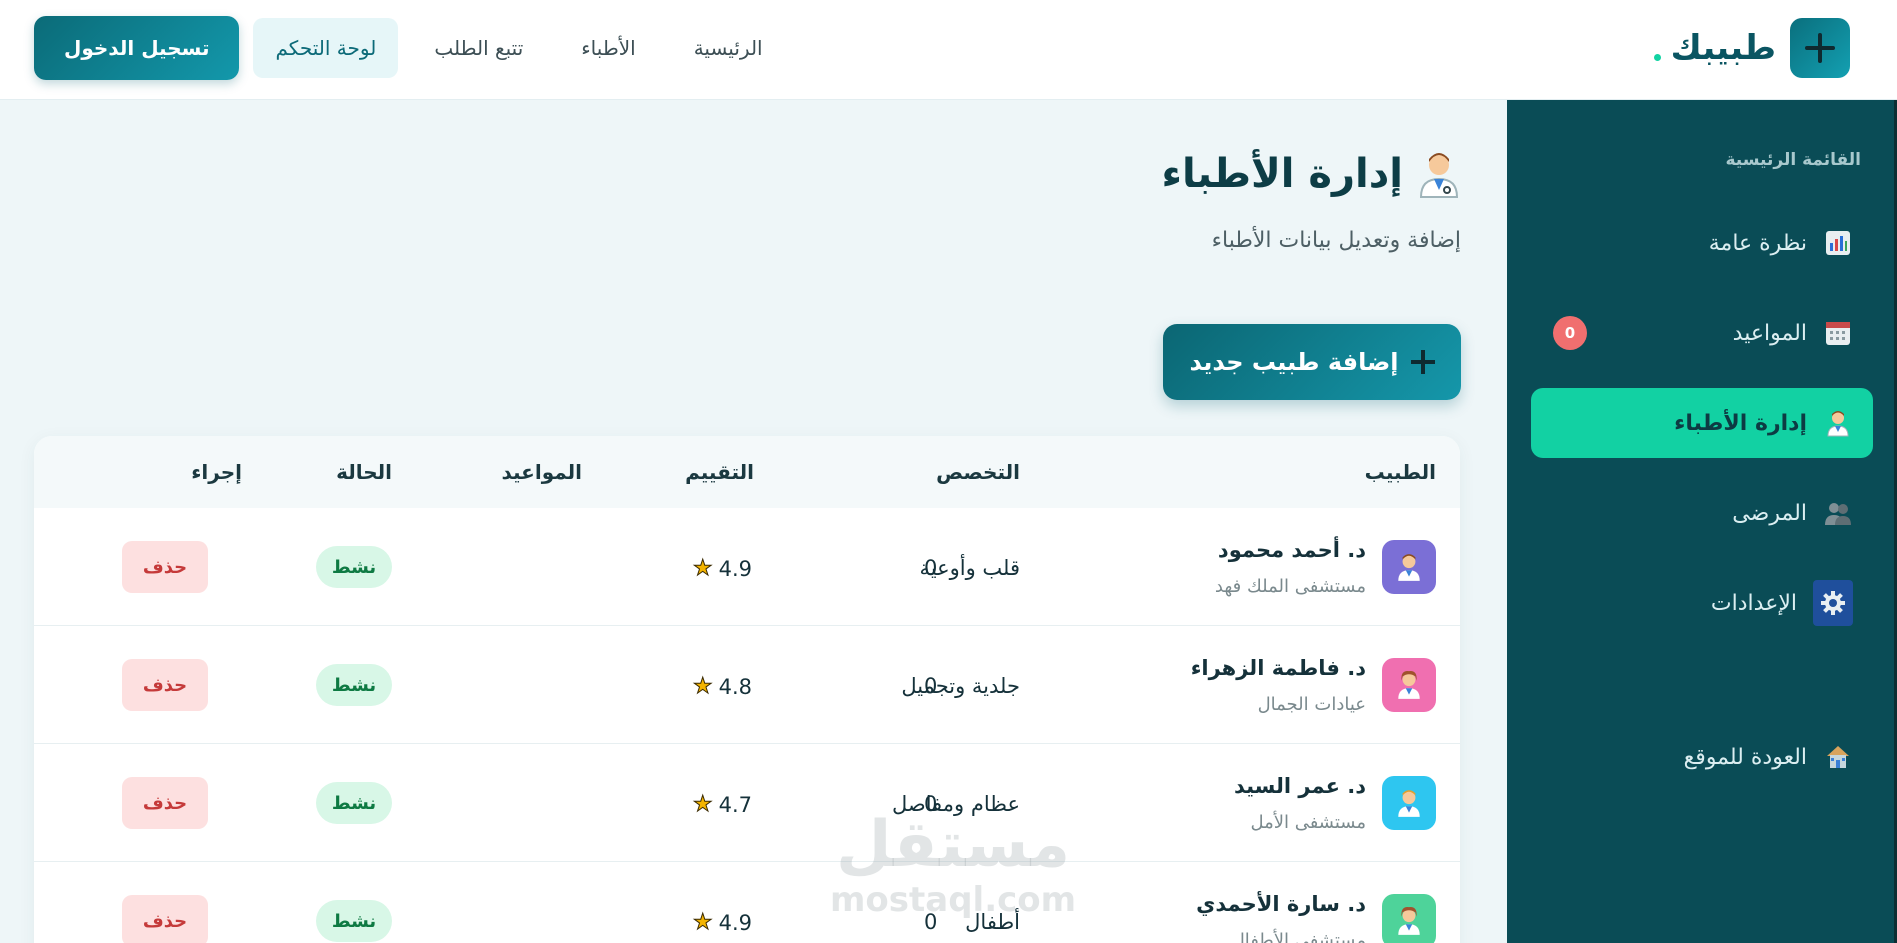 This screenshot has width=1897, height=943. I want to click on patients-icon, so click(1838, 513).